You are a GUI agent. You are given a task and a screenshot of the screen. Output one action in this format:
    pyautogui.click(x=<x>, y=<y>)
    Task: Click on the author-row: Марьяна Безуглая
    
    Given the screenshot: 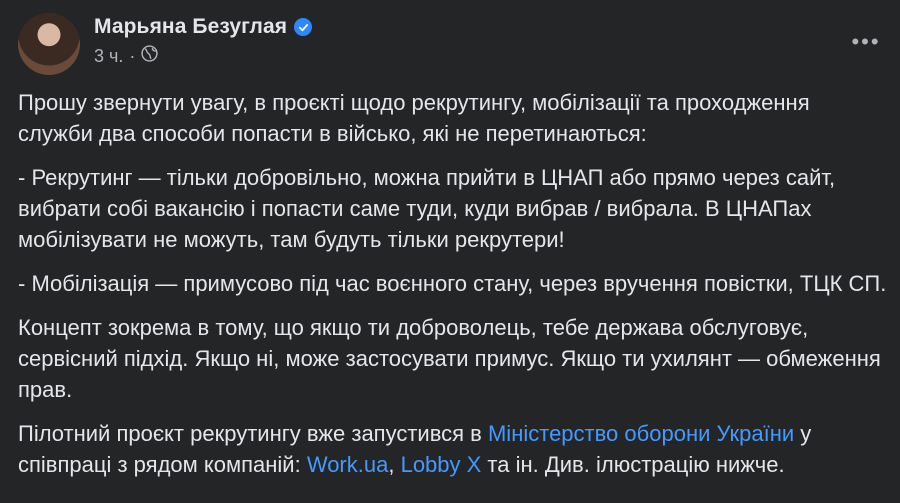 What is the action you would take?
    pyautogui.click(x=203, y=27)
    